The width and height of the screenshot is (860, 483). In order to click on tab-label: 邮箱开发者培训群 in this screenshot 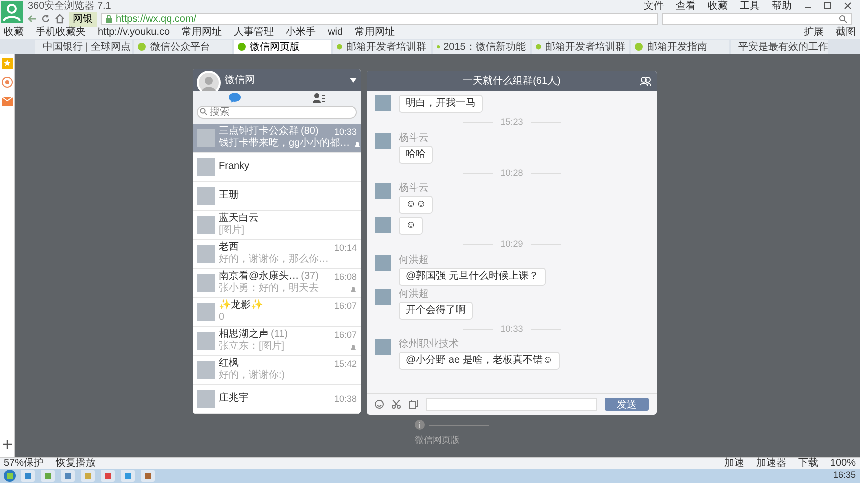, I will do `click(585, 47)`.